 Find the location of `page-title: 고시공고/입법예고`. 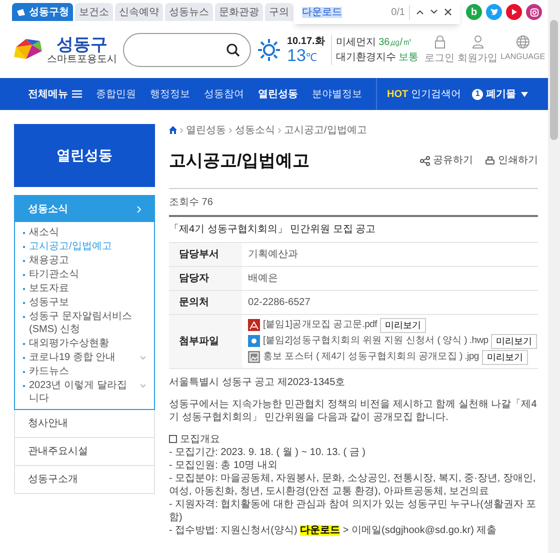

page-title: 고시공고/입법예고 is located at coordinates (239, 161).